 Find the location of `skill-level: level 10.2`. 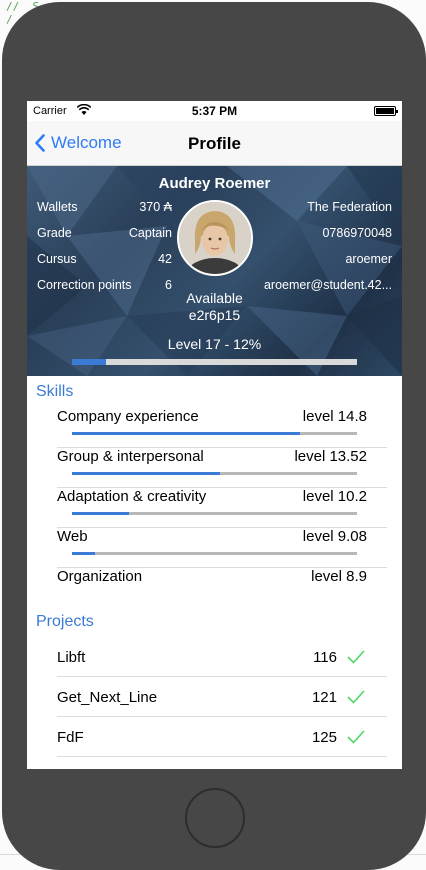

skill-level: level 10.2 is located at coordinates (334, 496).